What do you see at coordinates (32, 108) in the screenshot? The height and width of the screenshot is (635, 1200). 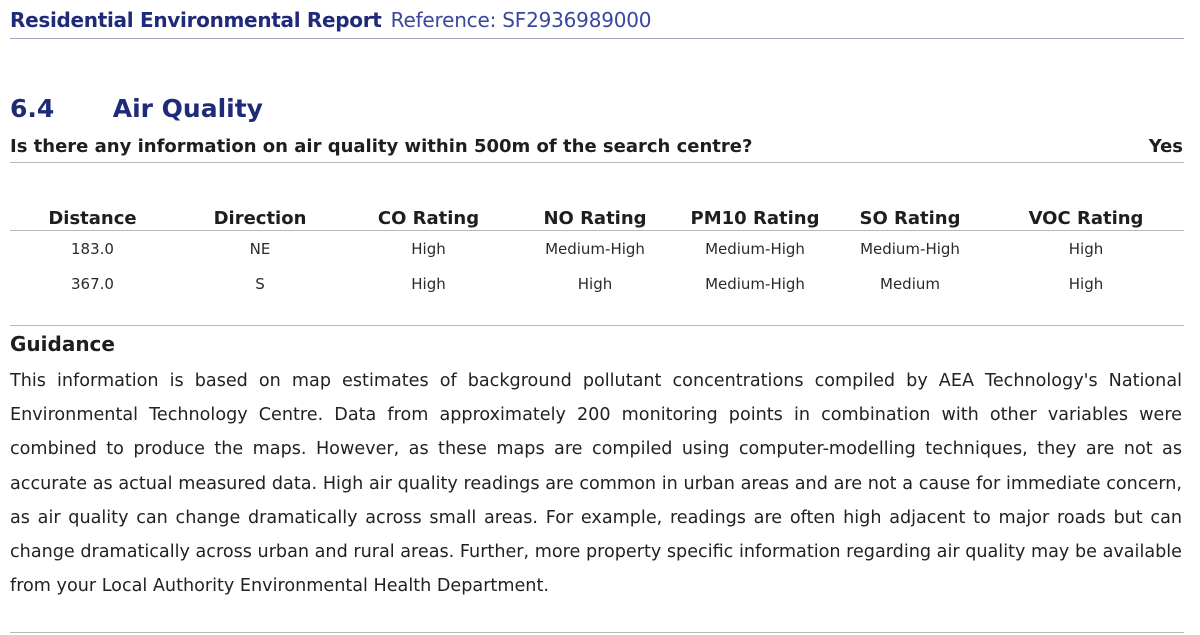 I see `section-number: 6.4` at bounding box center [32, 108].